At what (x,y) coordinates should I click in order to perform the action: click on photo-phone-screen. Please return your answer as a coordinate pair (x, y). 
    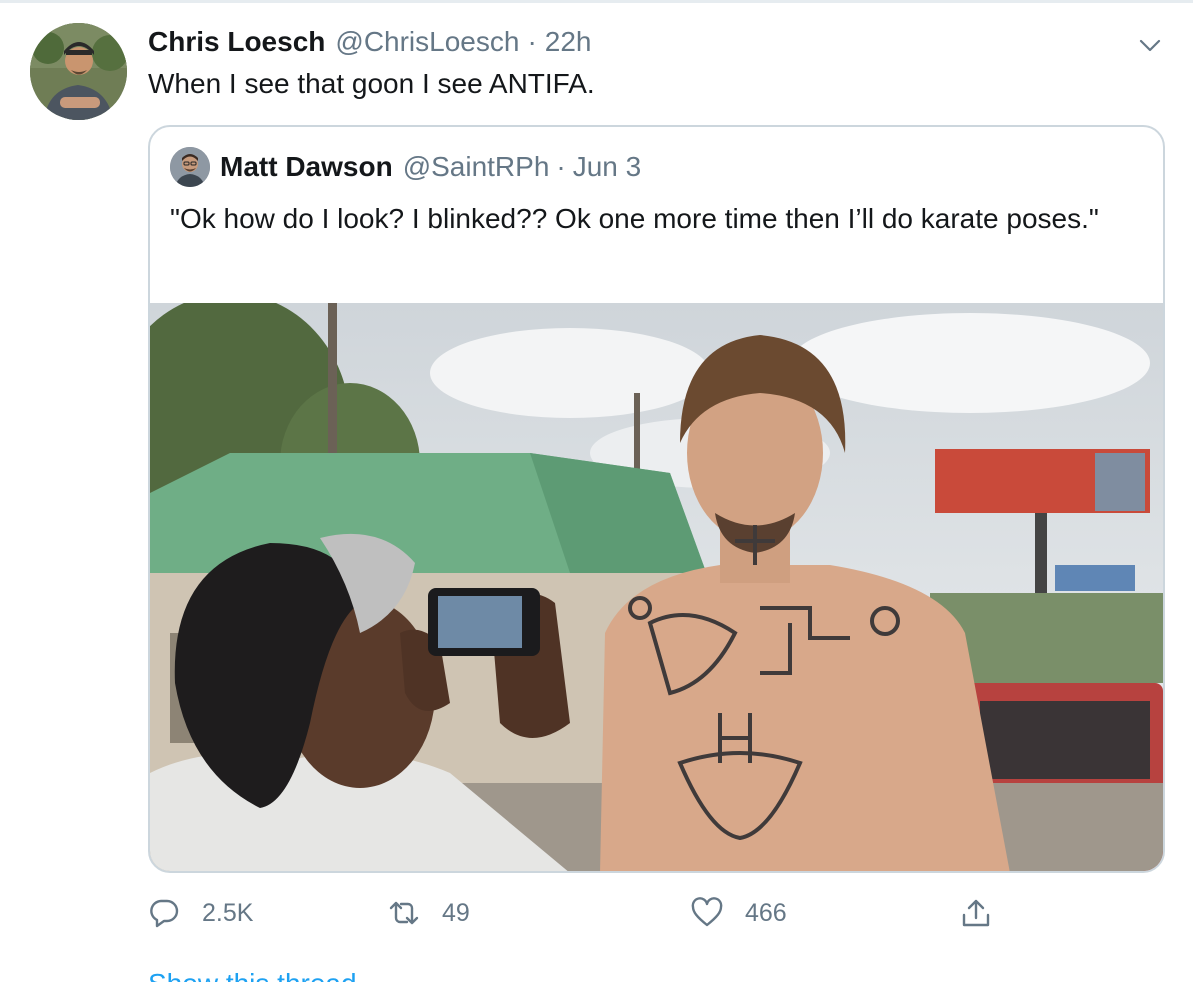
    Looking at the image, I should click on (480, 622).